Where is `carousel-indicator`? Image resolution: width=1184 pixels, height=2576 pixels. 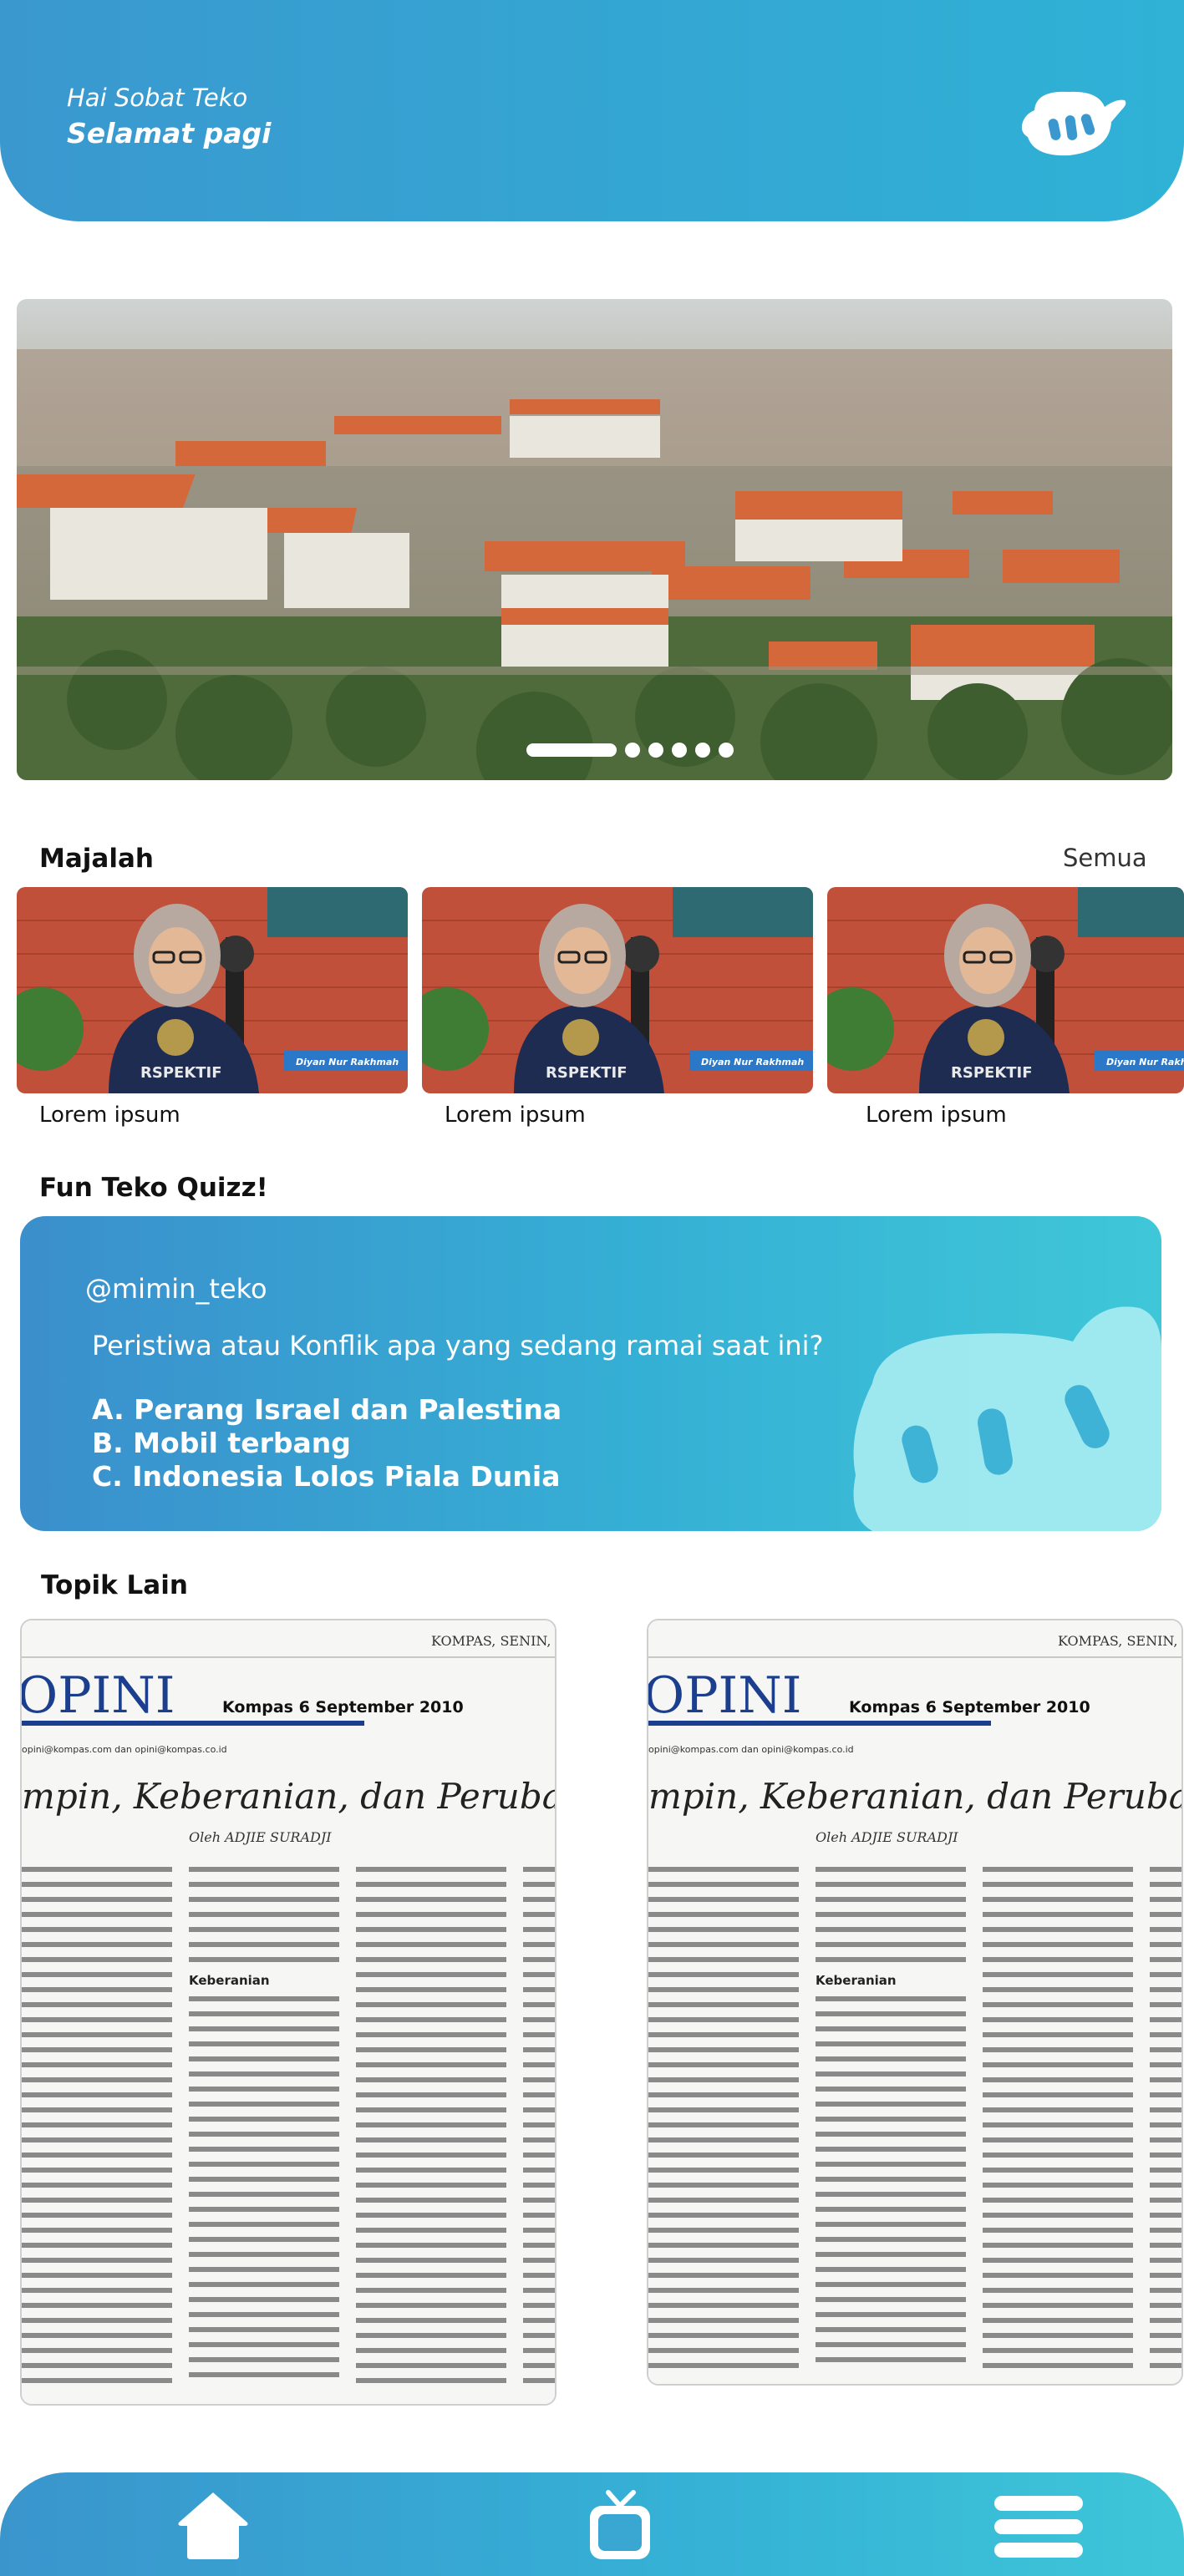 carousel-indicator is located at coordinates (630, 750).